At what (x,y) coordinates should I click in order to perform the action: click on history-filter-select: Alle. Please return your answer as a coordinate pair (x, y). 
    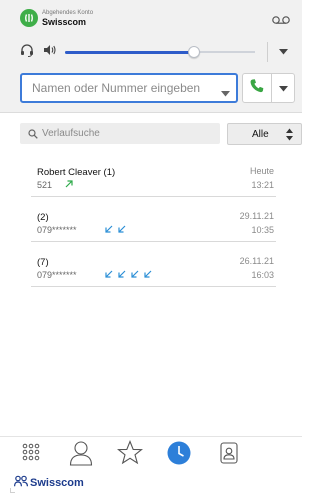
    Looking at the image, I should click on (264, 134).